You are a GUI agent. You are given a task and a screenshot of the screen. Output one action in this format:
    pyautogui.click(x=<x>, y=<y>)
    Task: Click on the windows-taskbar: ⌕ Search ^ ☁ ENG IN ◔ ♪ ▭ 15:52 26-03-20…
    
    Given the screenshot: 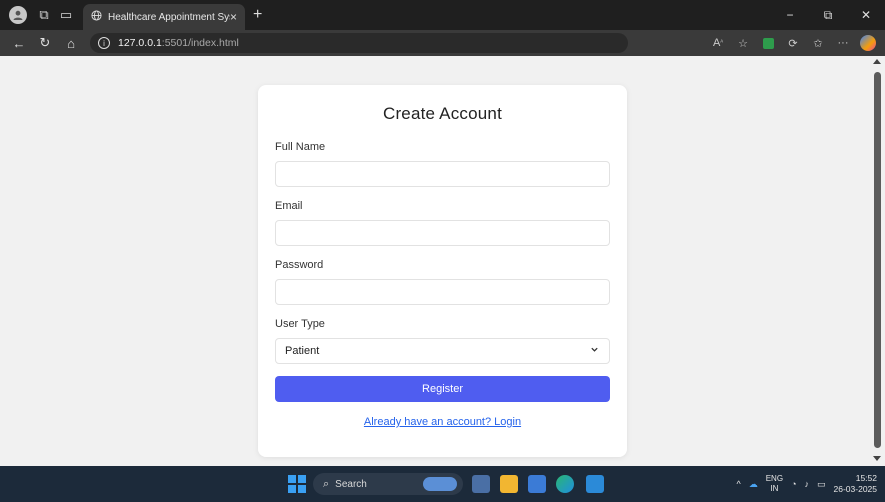 What is the action you would take?
    pyautogui.click(x=442, y=484)
    